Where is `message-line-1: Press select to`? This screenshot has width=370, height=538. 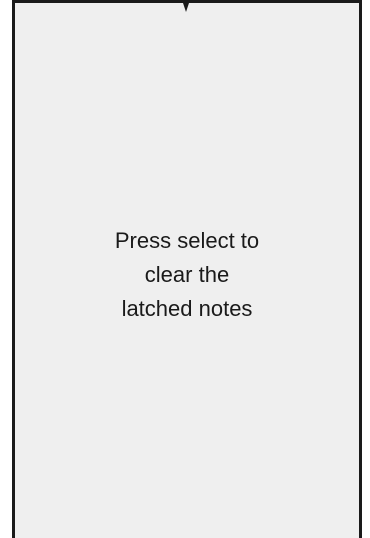
message-line-1: Press select to is located at coordinates (187, 240).